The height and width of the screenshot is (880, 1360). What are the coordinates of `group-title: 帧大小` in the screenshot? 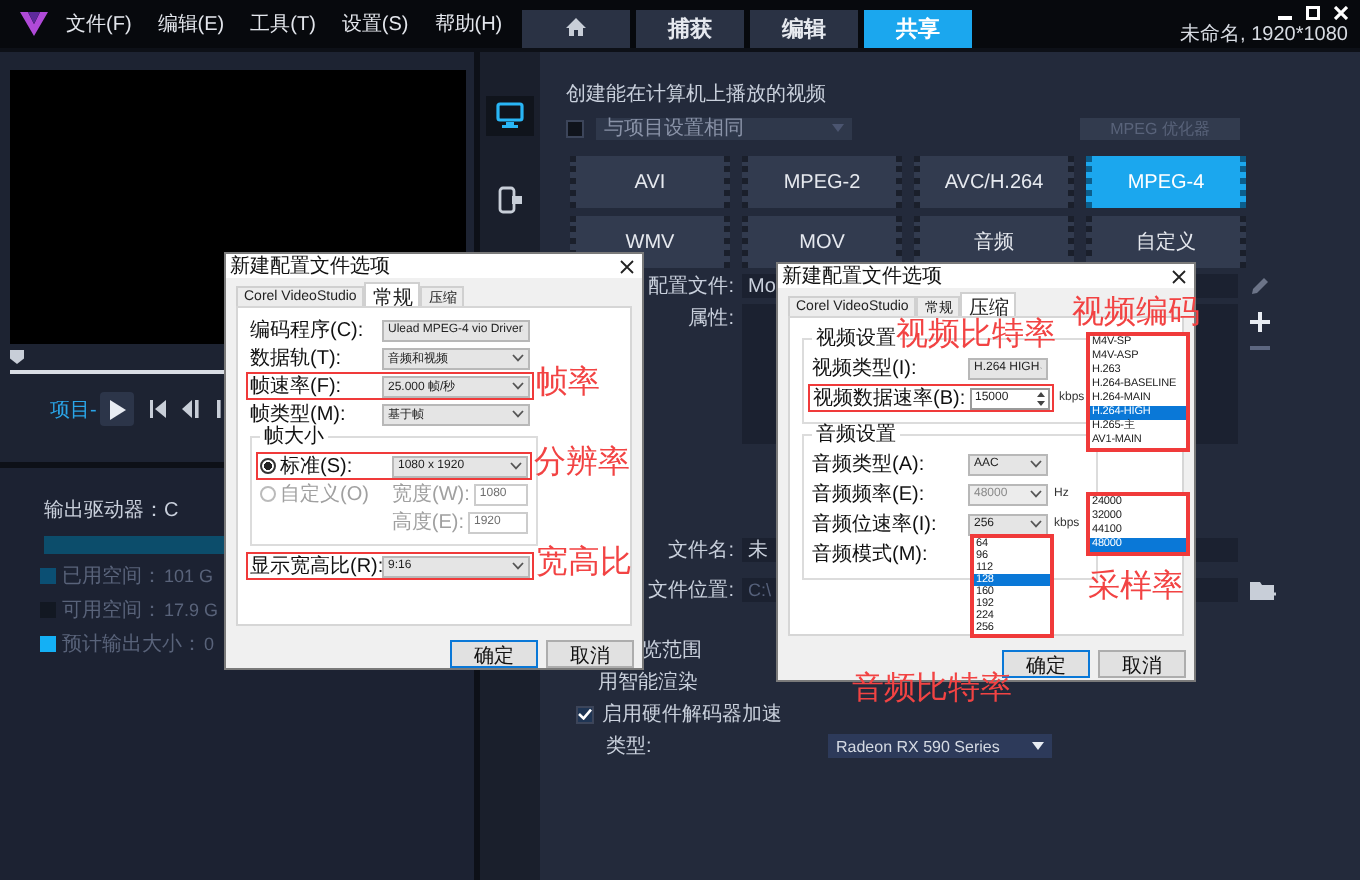 It's located at (294, 437).